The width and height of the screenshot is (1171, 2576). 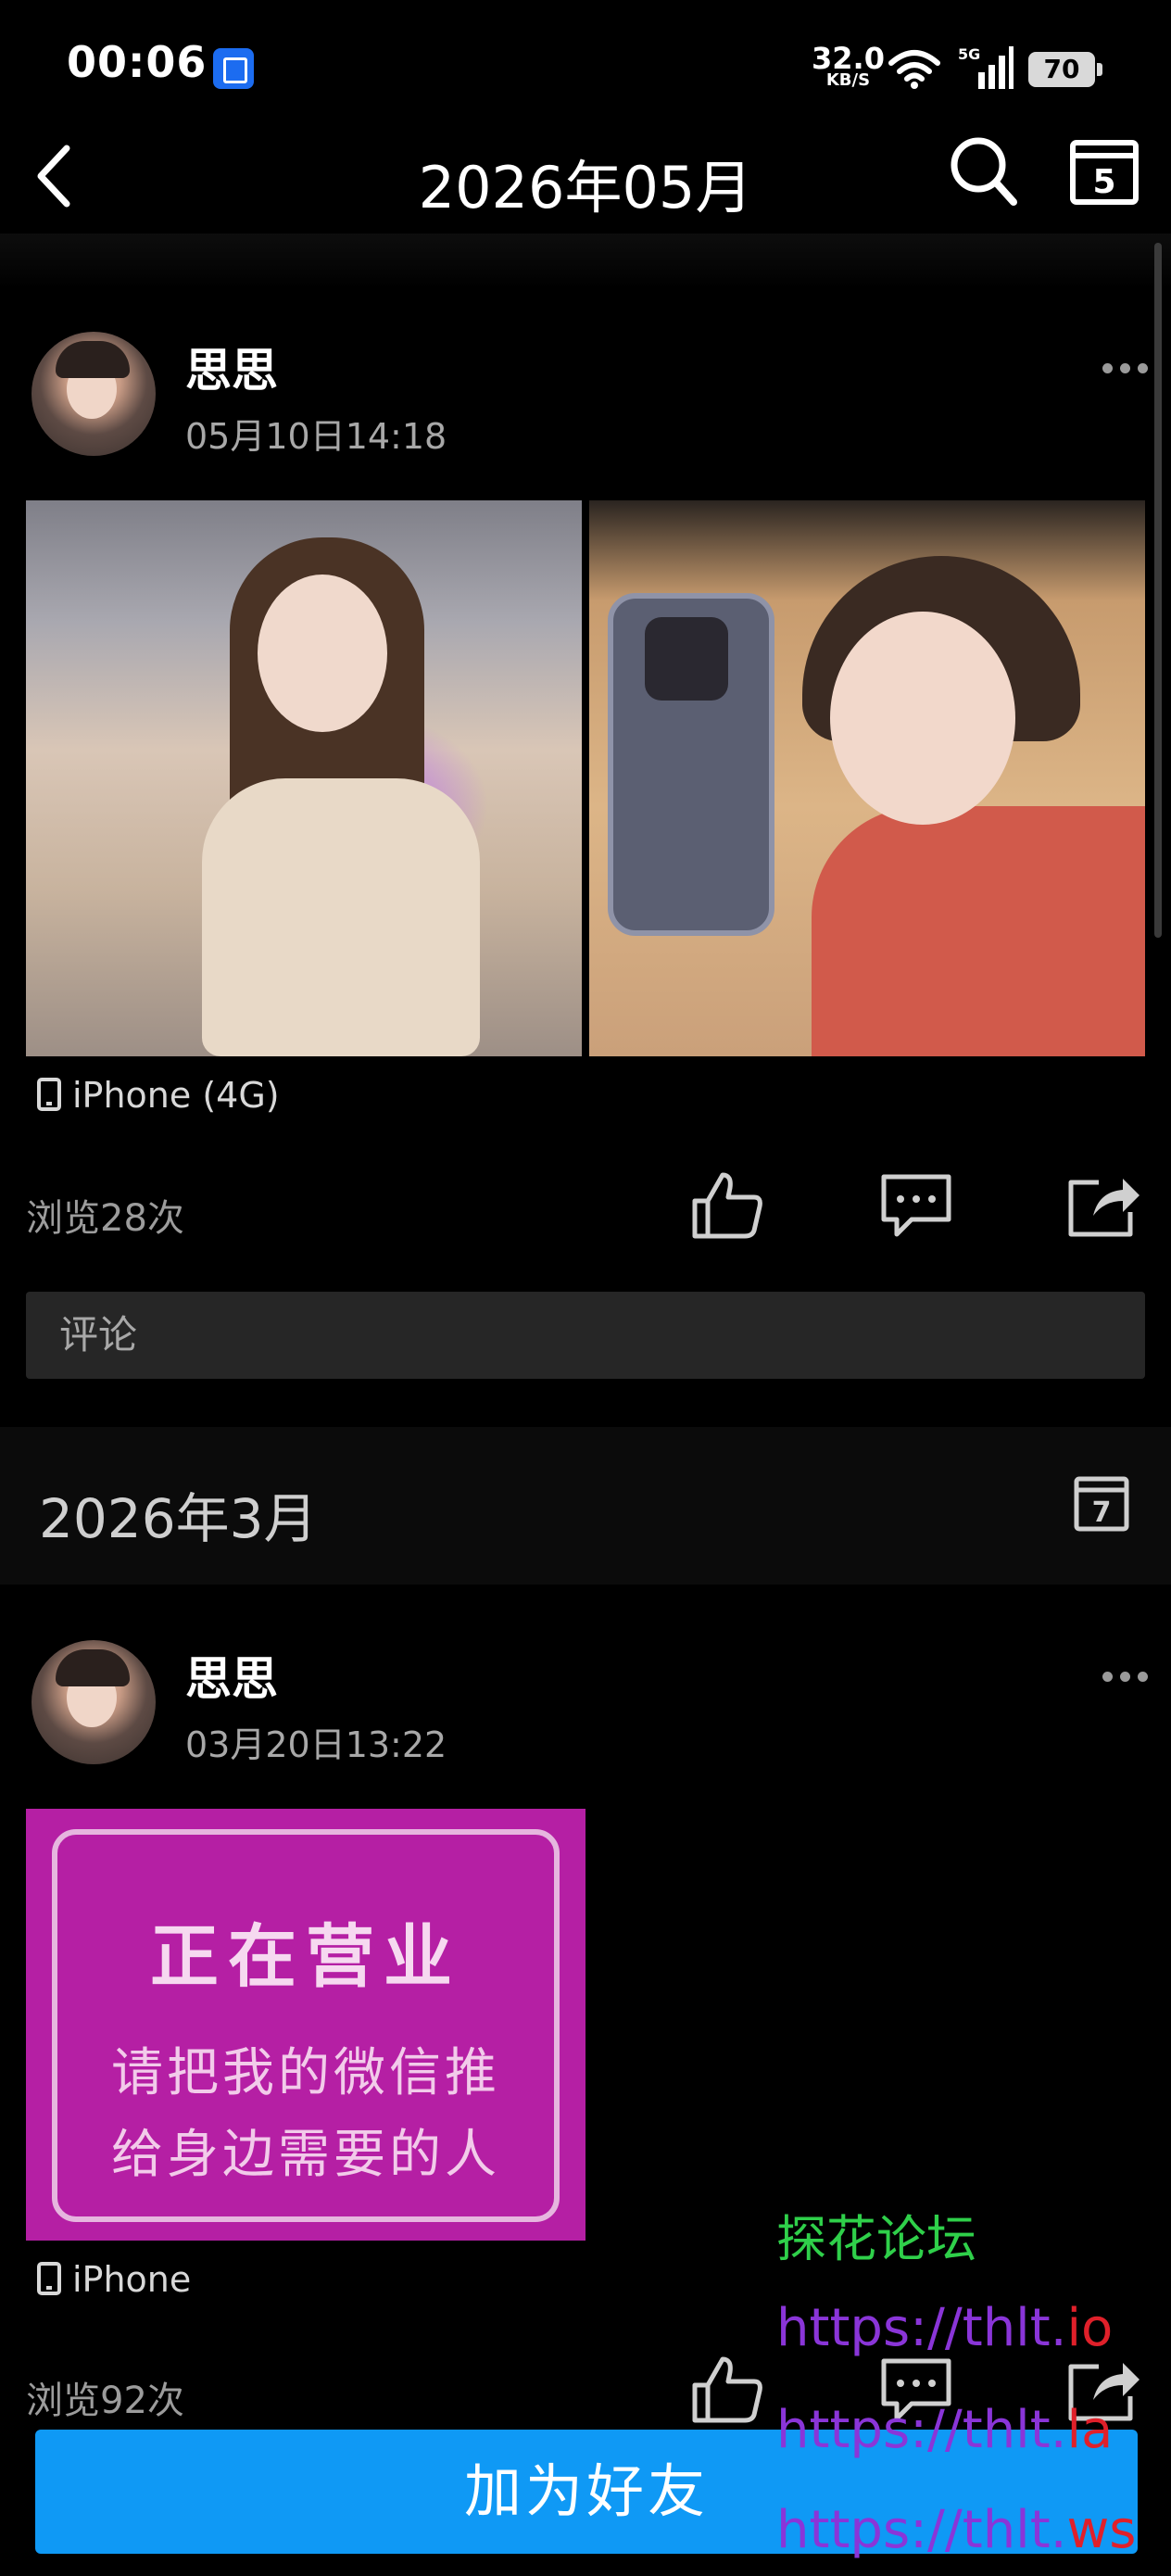 I want to click on network-speed: 32.0 KB/S, so click(x=849, y=66).